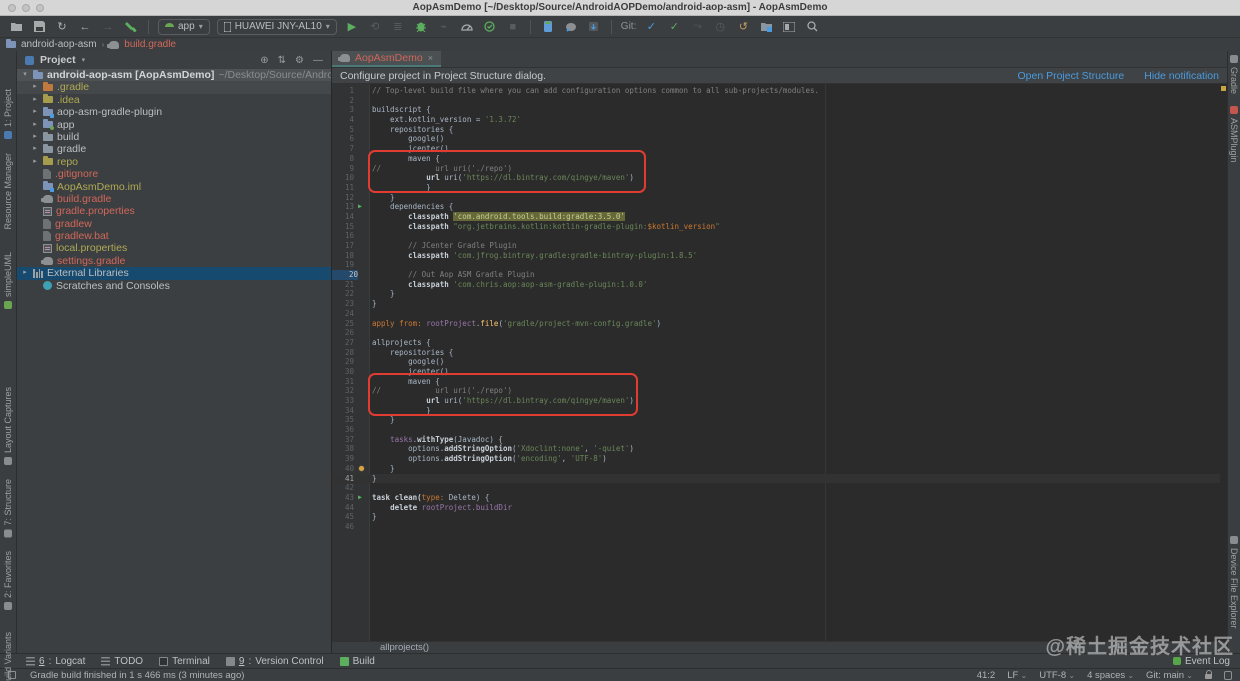  I want to click on save-icon, so click(39, 27).